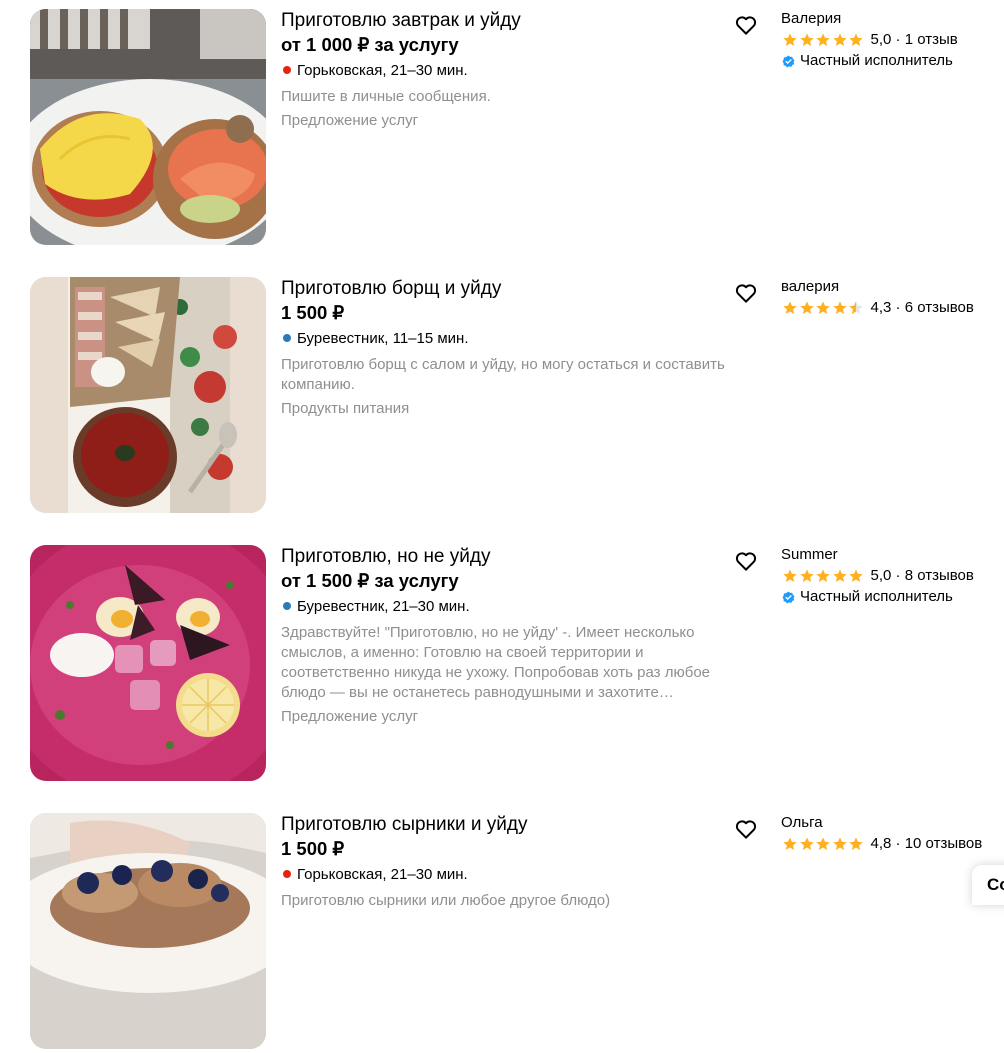  I want to click on floating-action-button: Co, so click(988, 885).